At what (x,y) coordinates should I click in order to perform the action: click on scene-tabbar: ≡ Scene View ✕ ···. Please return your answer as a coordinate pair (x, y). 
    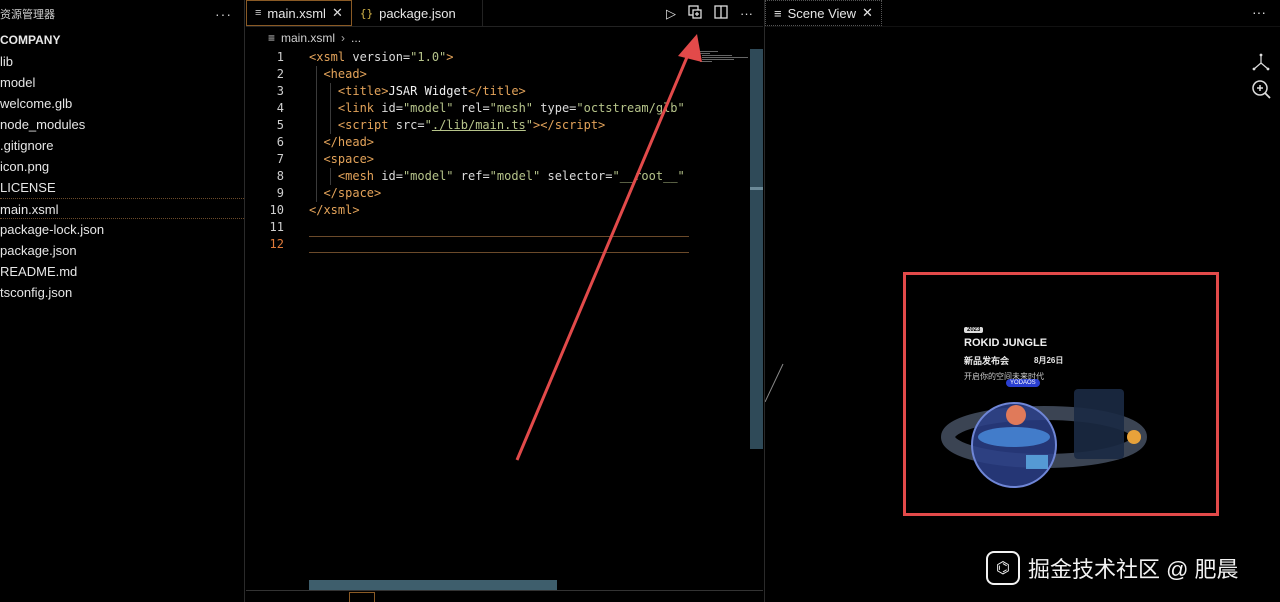
    Looking at the image, I should click on (1022, 13).